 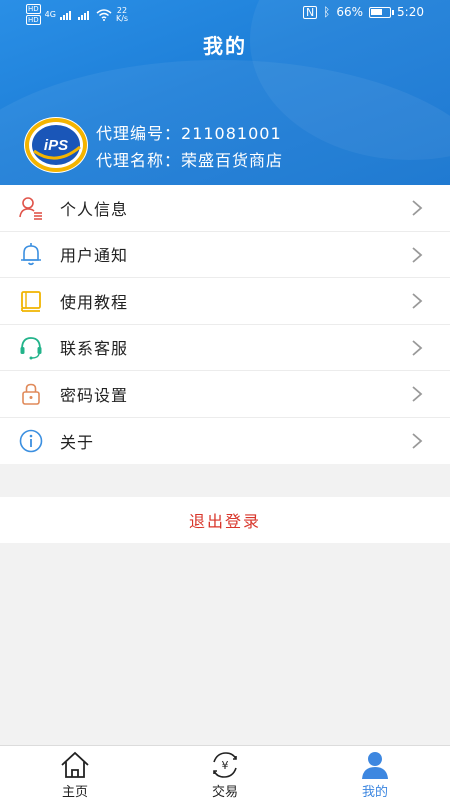 I want to click on menu-item-password-settings: 密码设置, so click(x=225, y=394).